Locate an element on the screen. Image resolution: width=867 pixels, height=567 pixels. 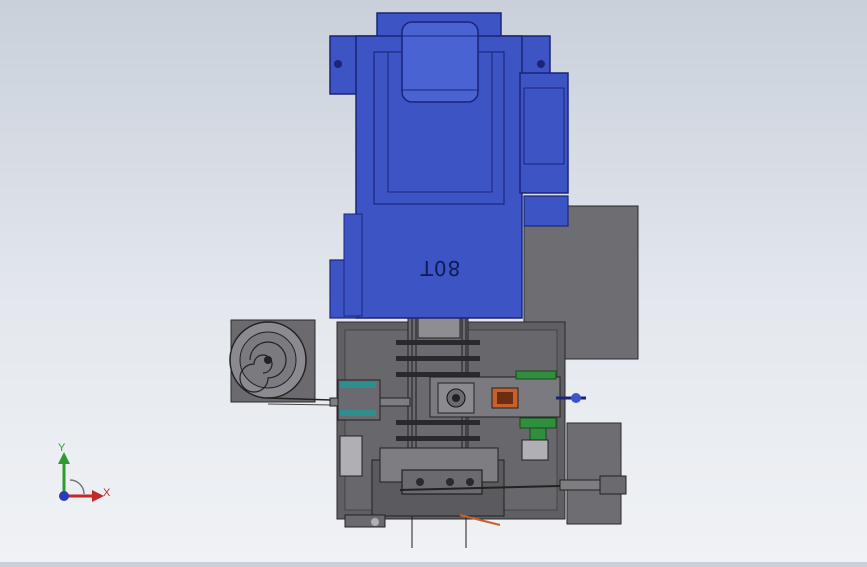
hydraulic-unit is located at coordinates (544, 133).